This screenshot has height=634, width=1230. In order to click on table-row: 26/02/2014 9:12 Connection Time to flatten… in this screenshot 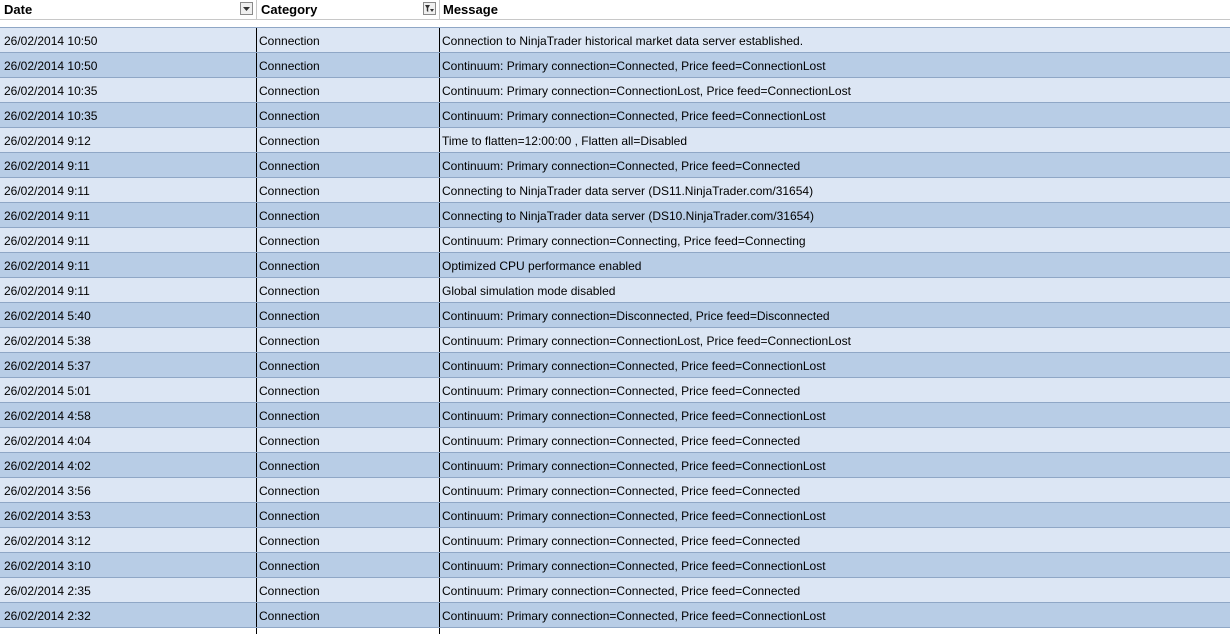, I will do `click(615, 139)`.